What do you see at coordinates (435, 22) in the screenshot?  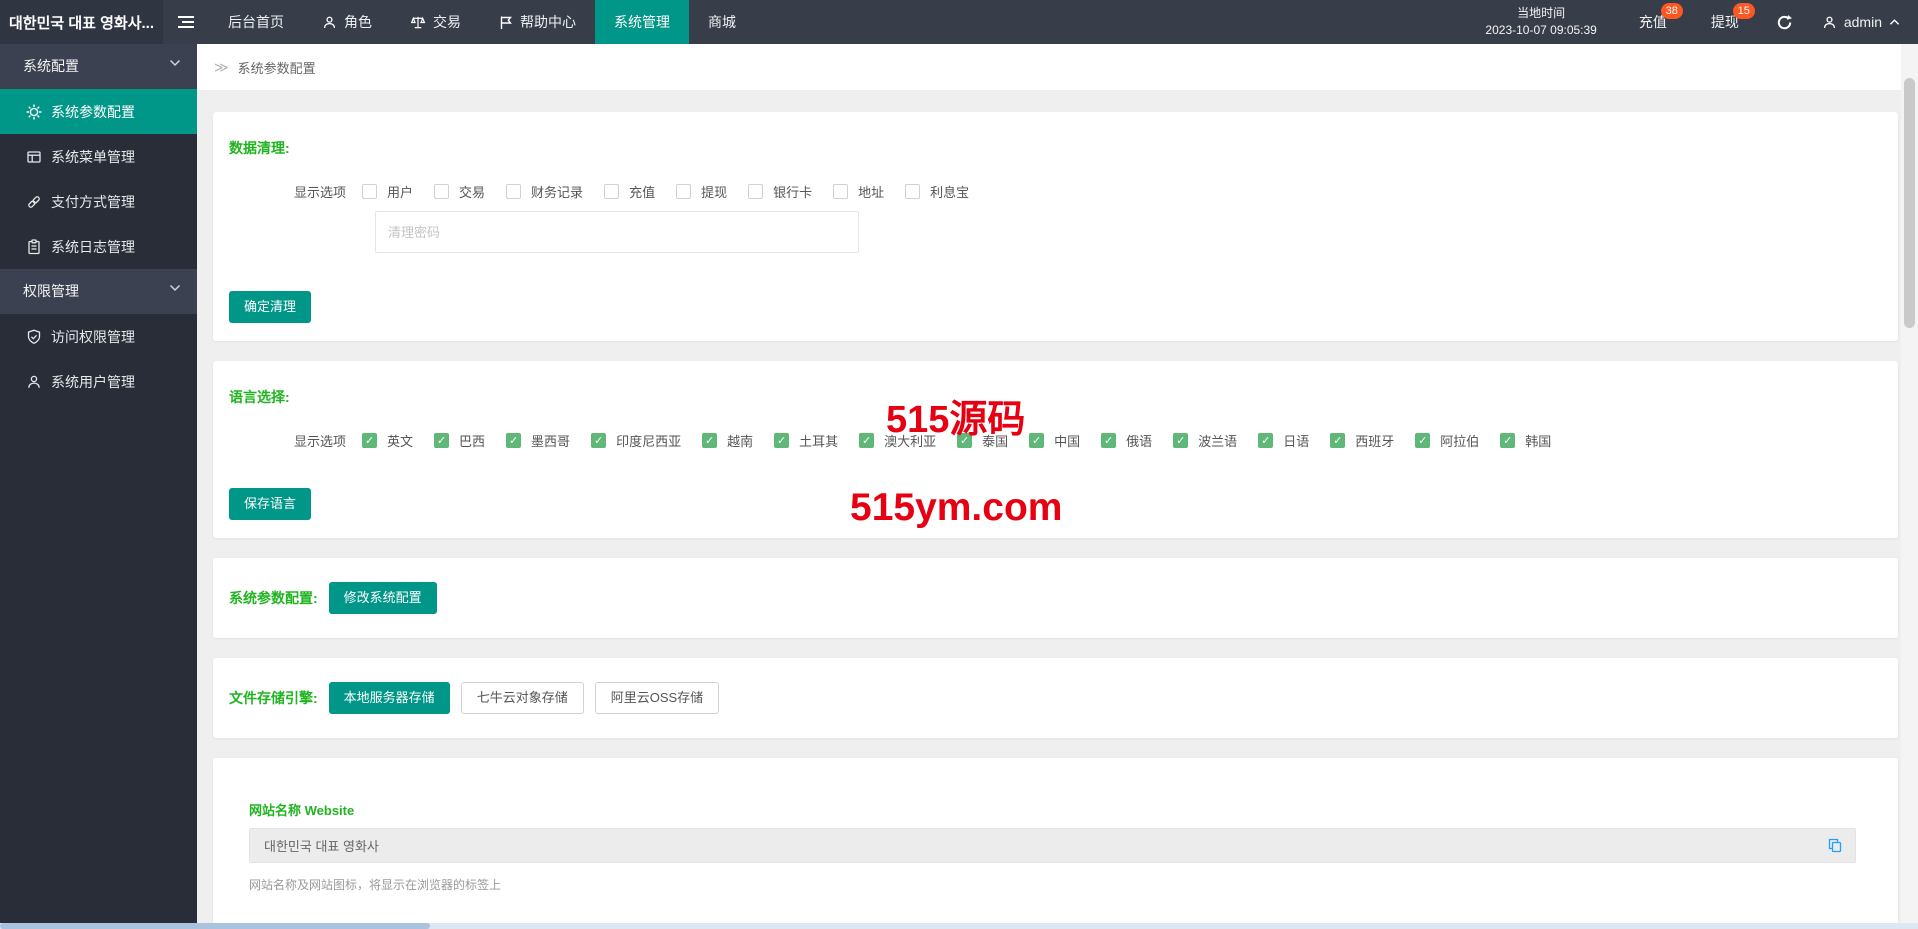 I see `nav-item-trade: 交易` at bounding box center [435, 22].